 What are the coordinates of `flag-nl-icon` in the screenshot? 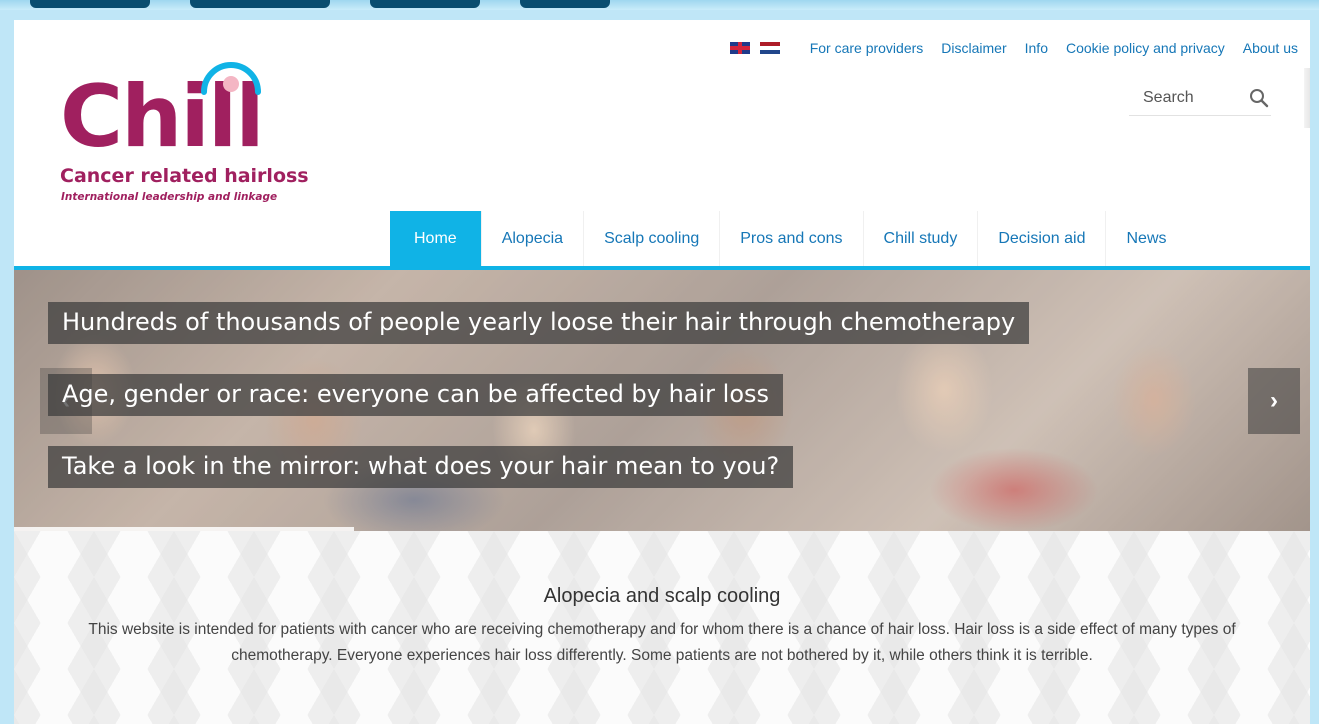 It's located at (769, 48).